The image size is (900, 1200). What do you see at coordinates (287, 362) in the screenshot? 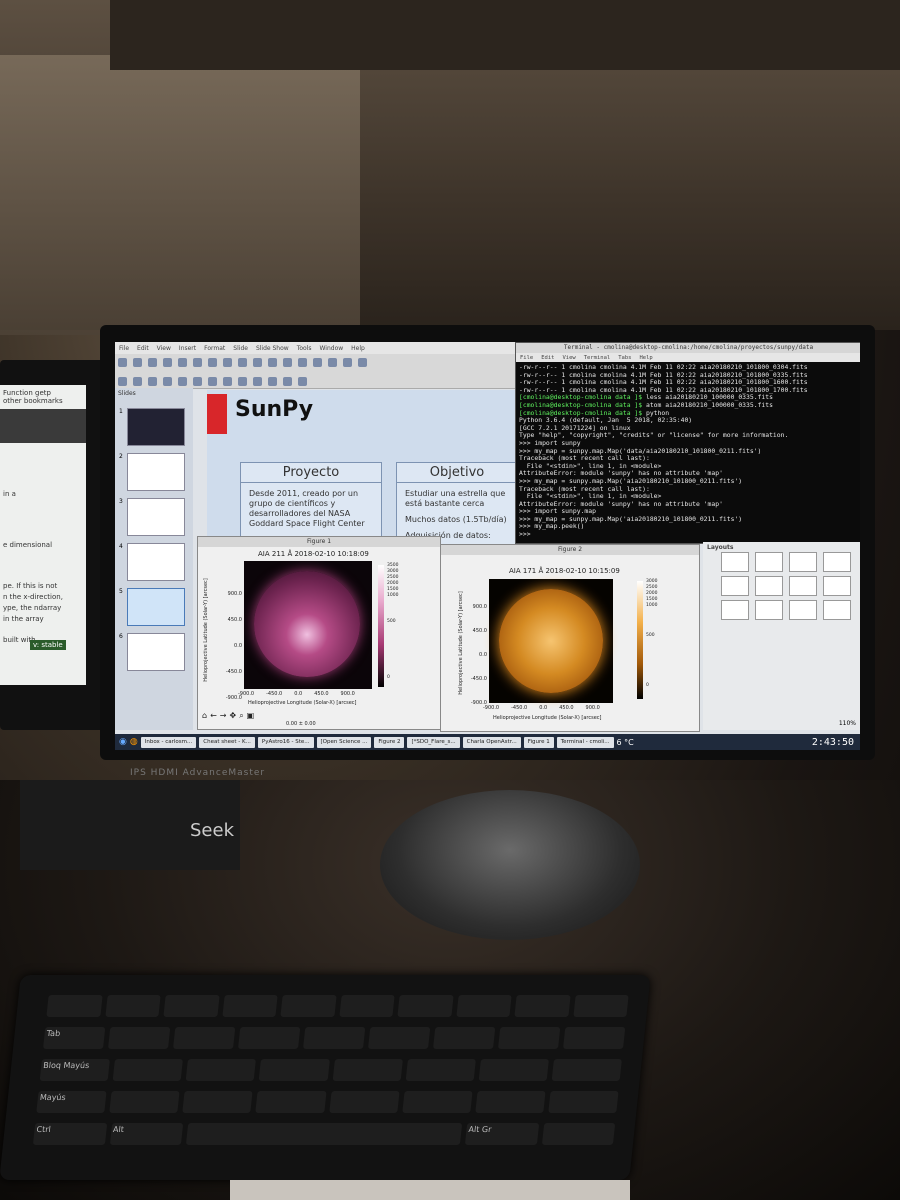
I see `spellcheck-icon` at bounding box center [287, 362].